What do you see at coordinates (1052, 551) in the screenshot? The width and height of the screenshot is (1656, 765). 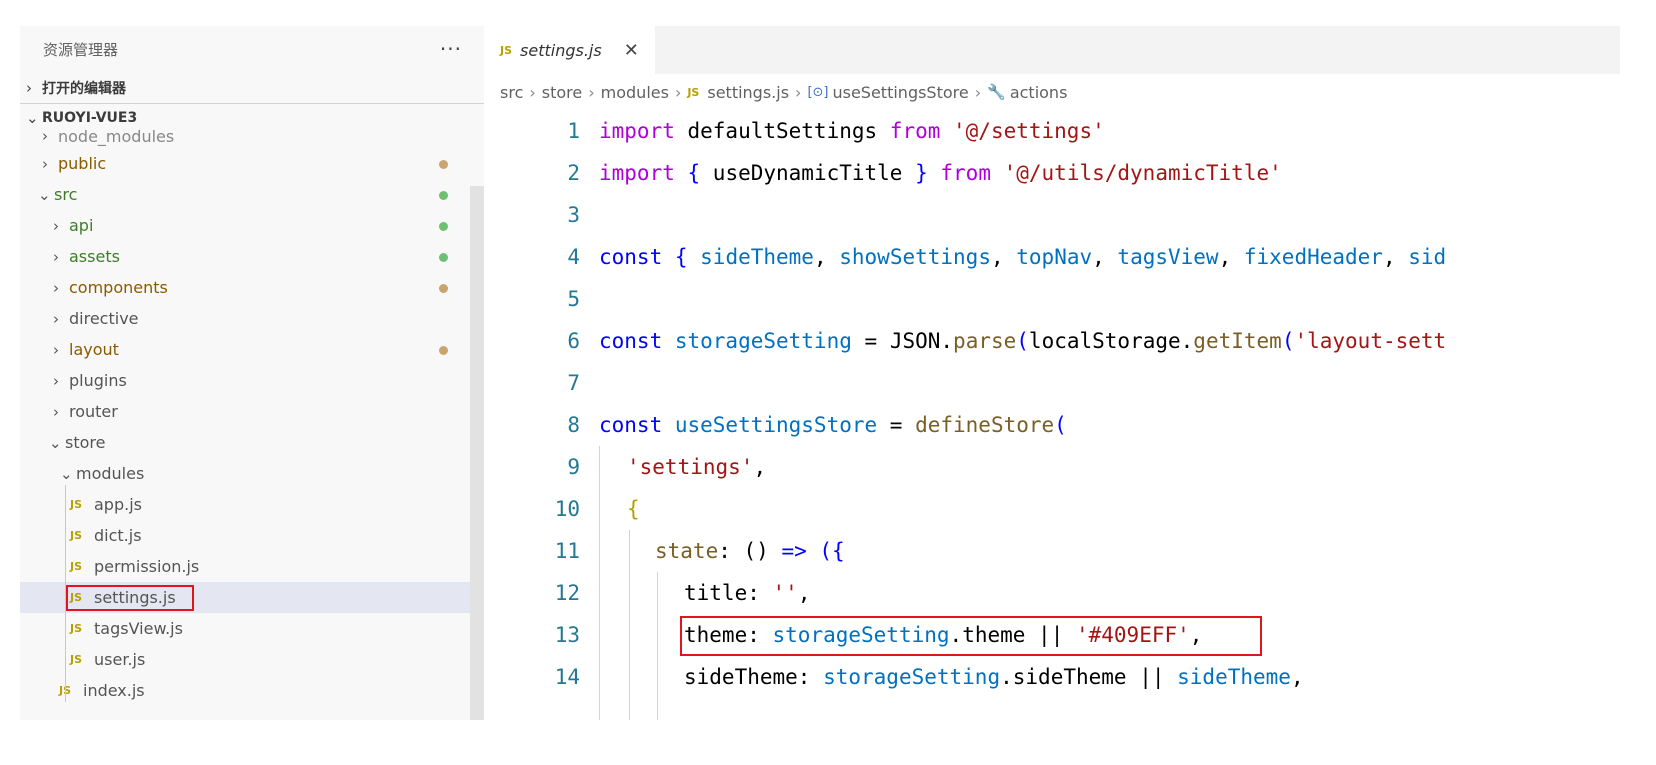 I see `code-line: 11 state: () => ({` at bounding box center [1052, 551].